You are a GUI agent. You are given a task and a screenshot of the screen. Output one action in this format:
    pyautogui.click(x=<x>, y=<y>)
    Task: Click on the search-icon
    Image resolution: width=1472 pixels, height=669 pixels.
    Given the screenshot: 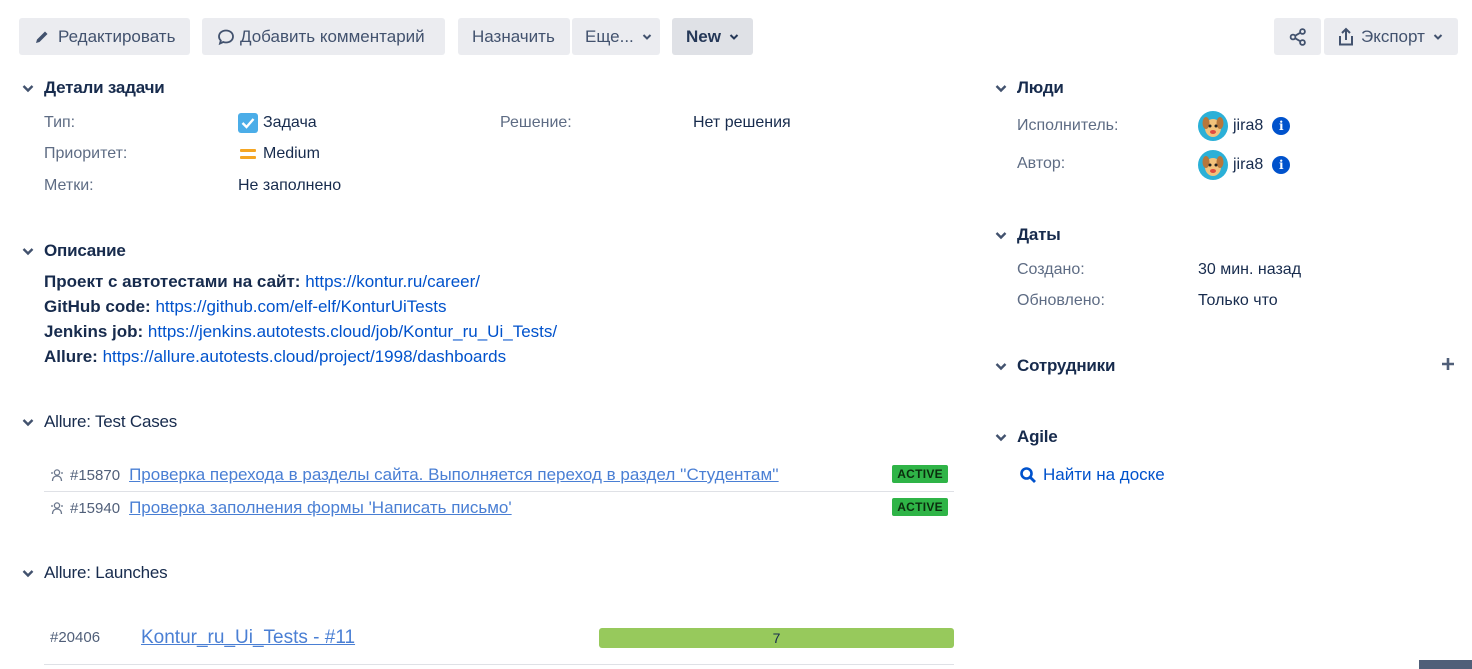 What is the action you would take?
    pyautogui.click(x=1028, y=475)
    